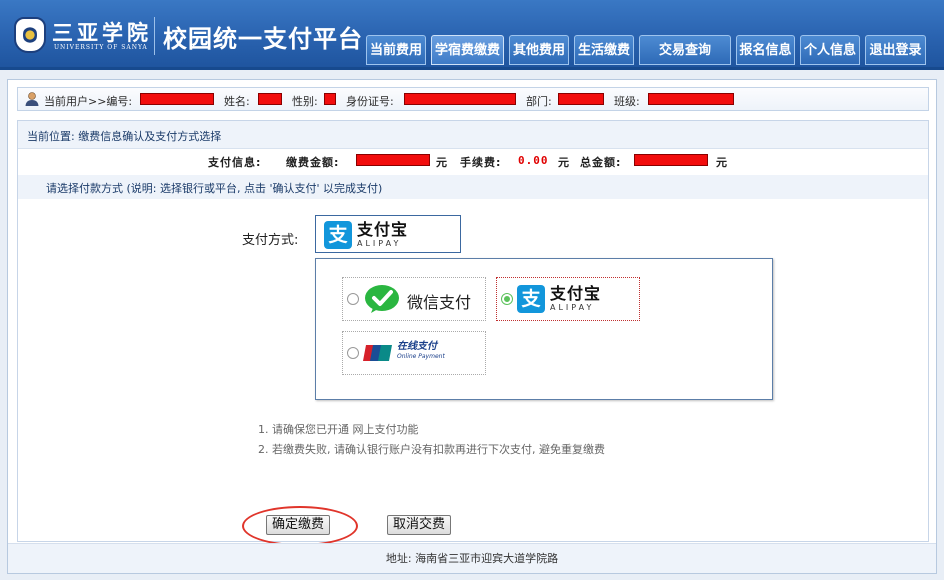  Describe the element at coordinates (370, 101) in the screenshot. I see `id-number-label: 身份证号:` at that location.